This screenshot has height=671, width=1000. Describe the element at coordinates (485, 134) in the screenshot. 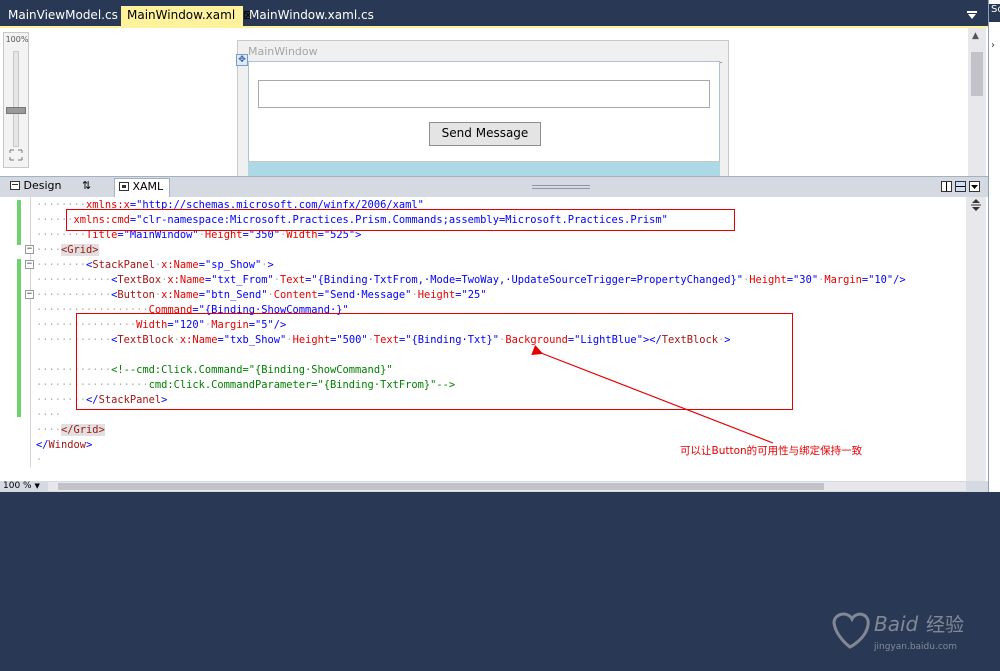

I see `send-message-button: Send Message` at that location.